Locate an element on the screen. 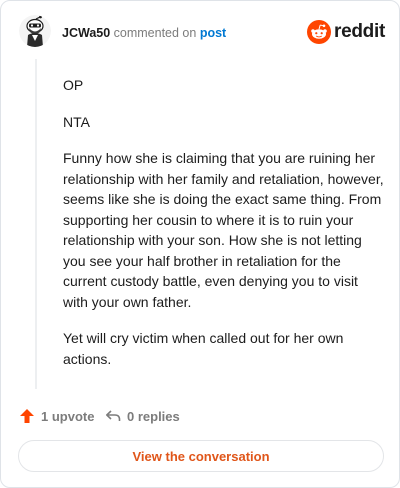 The height and width of the screenshot is (488, 400). snoo-avatar-icon is located at coordinates (35, 31).